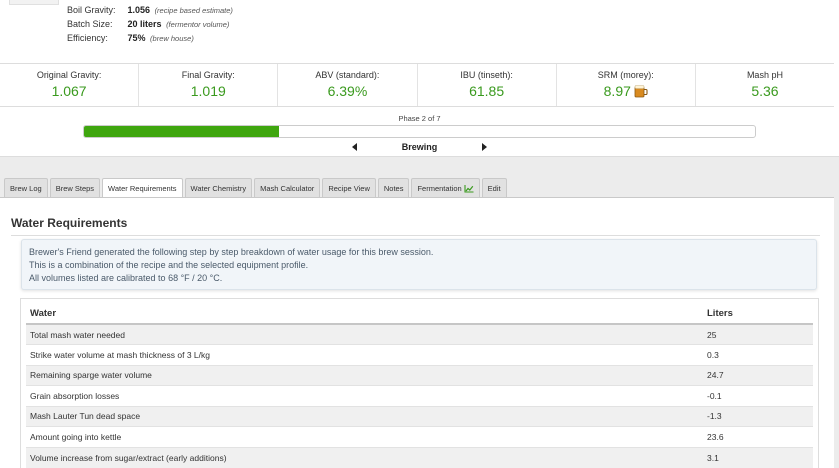  What do you see at coordinates (419, 131) in the screenshot?
I see `phase-progress-bar` at bounding box center [419, 131].